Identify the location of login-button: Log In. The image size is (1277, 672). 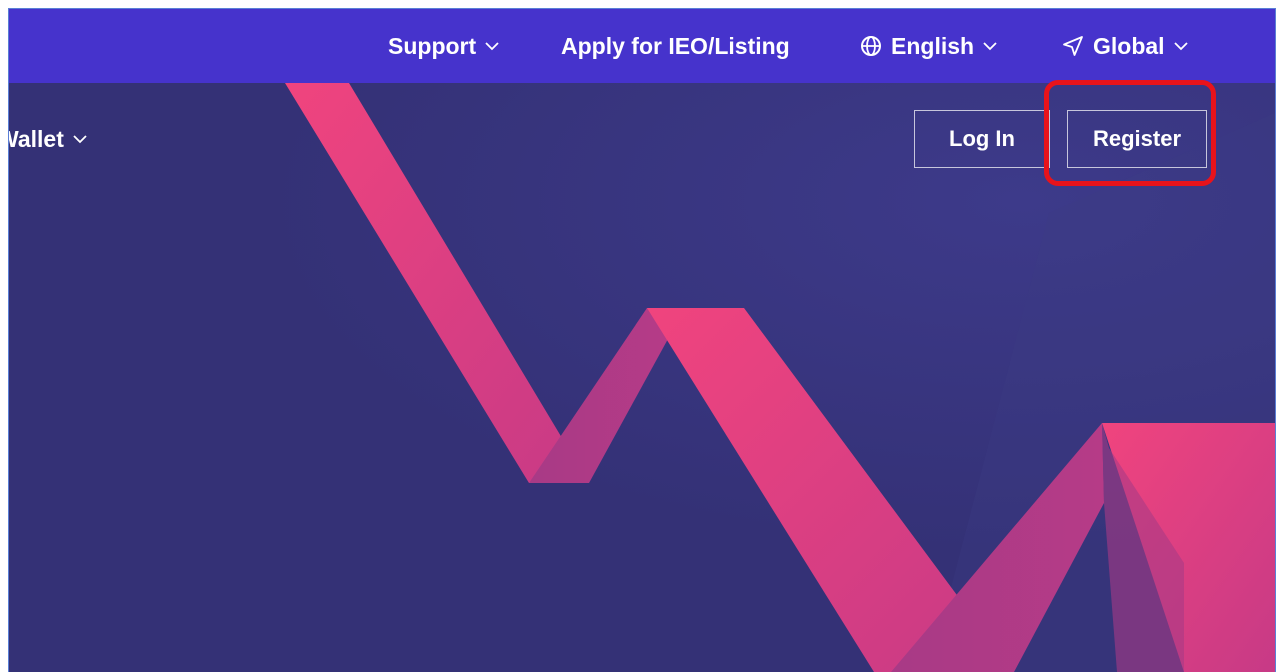
(982, 139).